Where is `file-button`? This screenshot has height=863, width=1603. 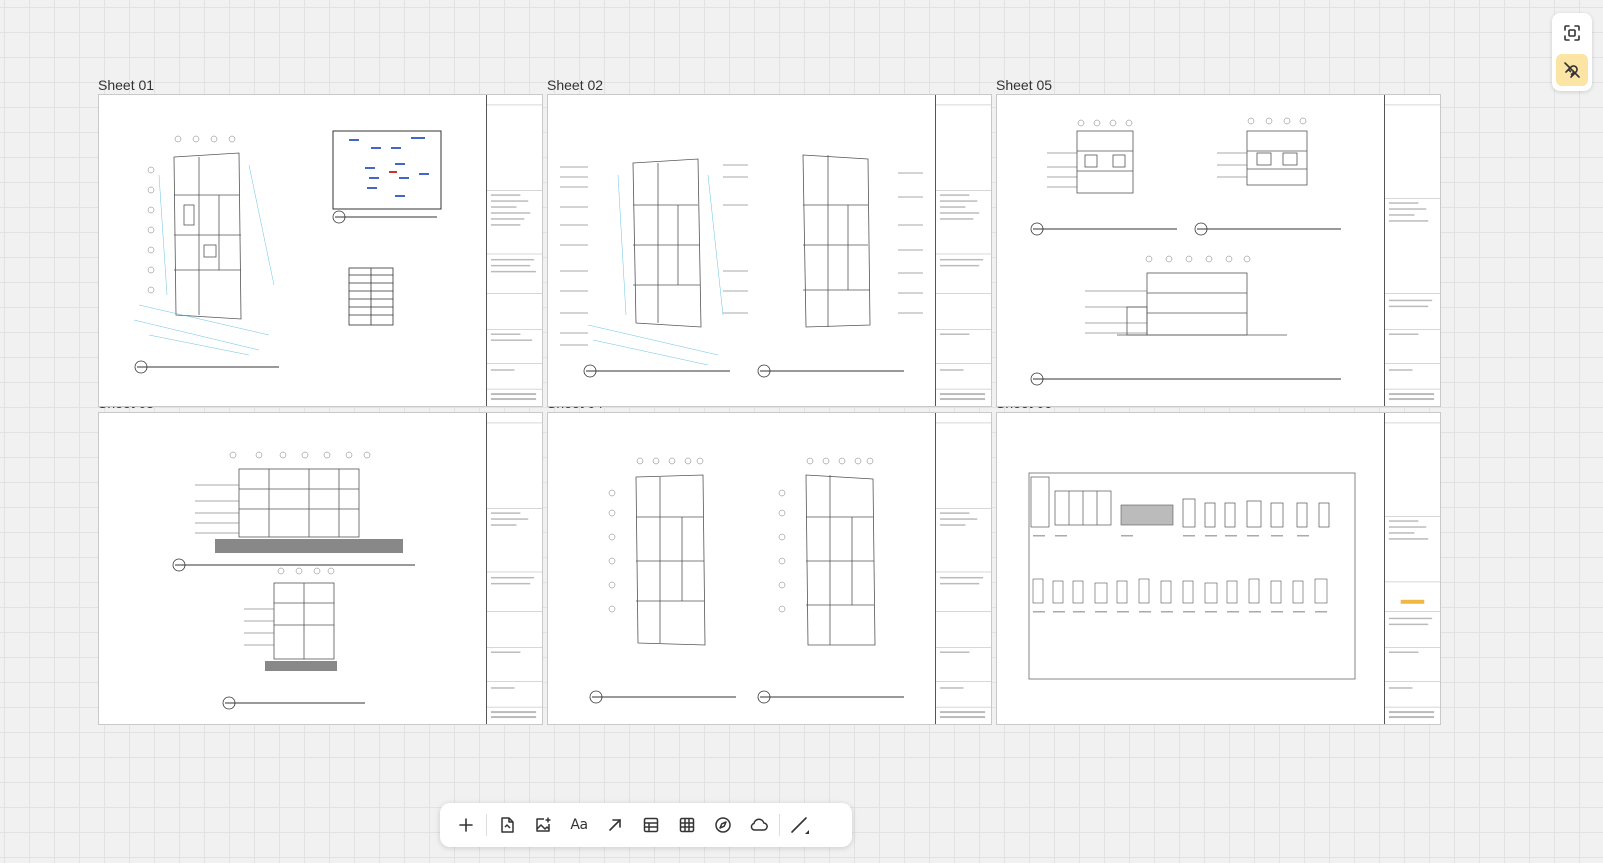
file-button is located at coordinates (507, 825).